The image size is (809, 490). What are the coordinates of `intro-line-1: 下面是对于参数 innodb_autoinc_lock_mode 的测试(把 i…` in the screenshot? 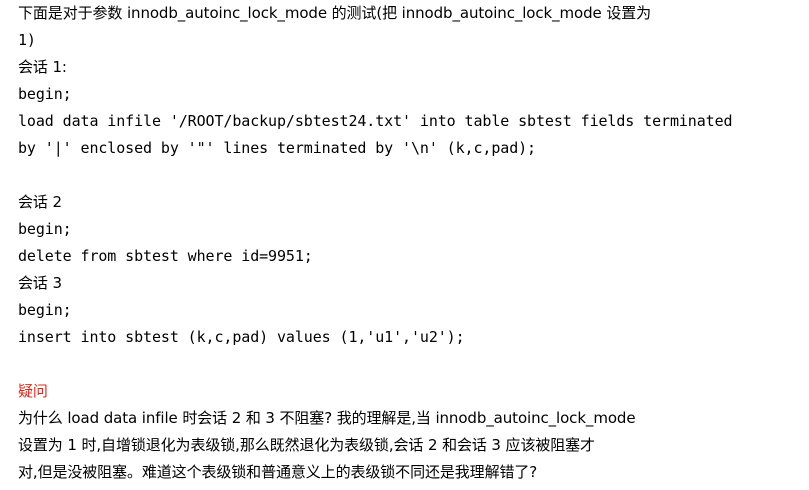 It's located at (335, 13).